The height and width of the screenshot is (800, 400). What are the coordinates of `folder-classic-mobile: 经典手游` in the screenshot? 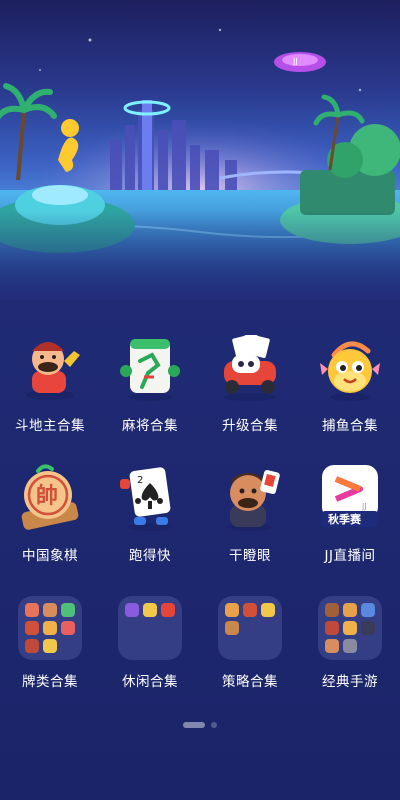 It's located at (350, 655).